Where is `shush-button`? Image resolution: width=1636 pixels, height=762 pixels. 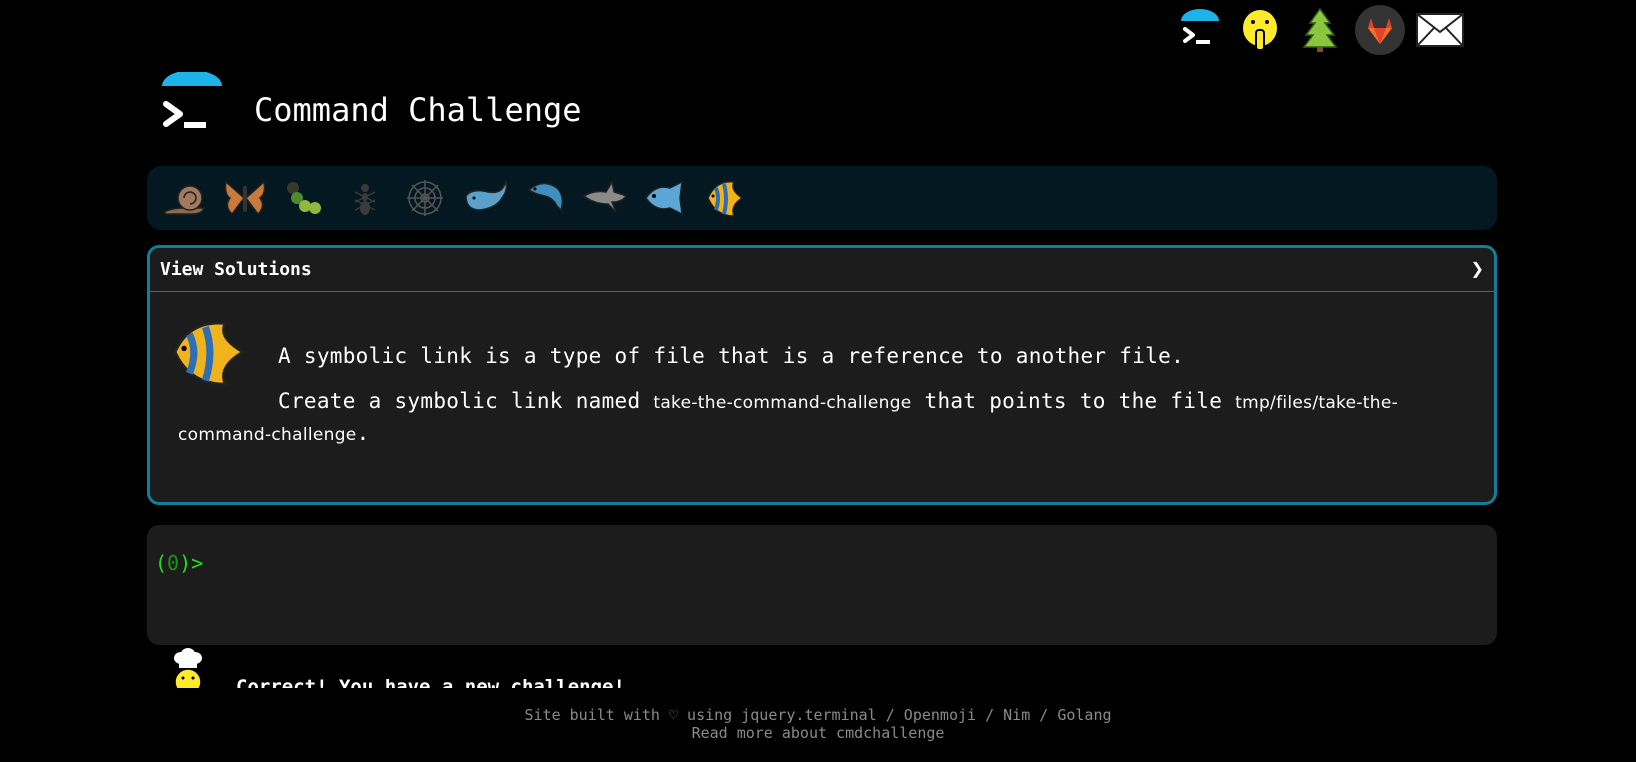 shush-button is located at coordinates (1260, 30).